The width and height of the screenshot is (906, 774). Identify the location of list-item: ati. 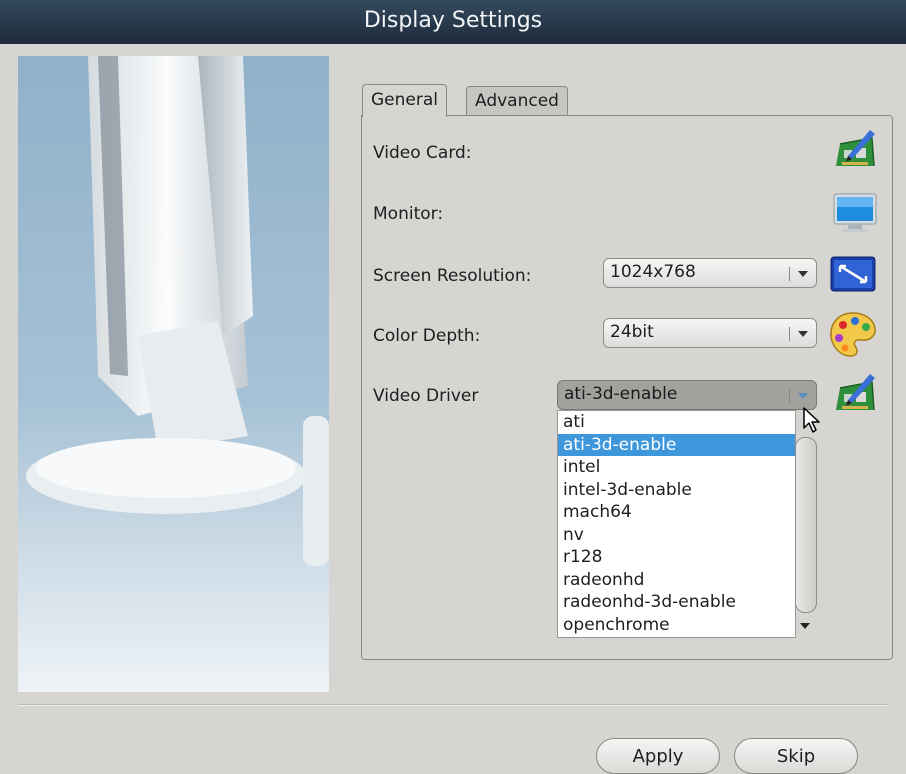
(676, 422).